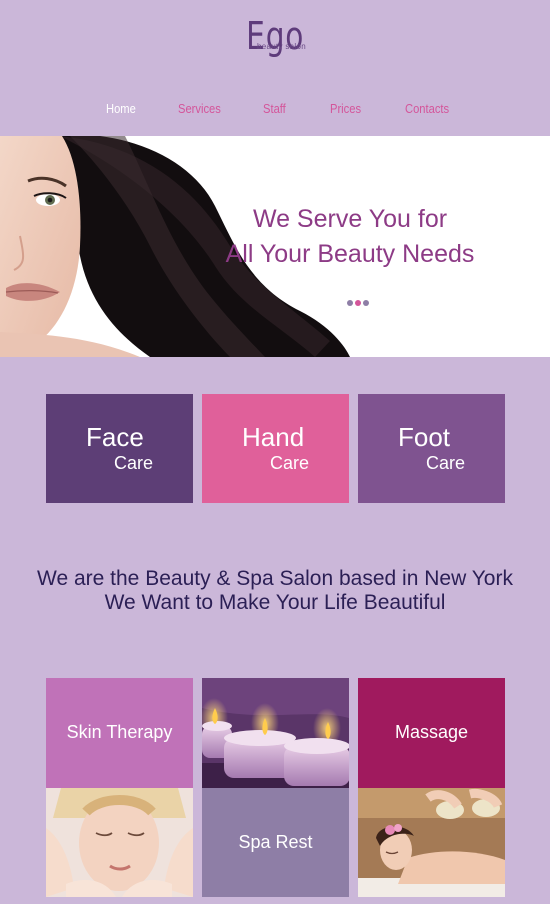 This screenshot has height=904, width=550. I want to click on slider-dots, so click(359, 302).